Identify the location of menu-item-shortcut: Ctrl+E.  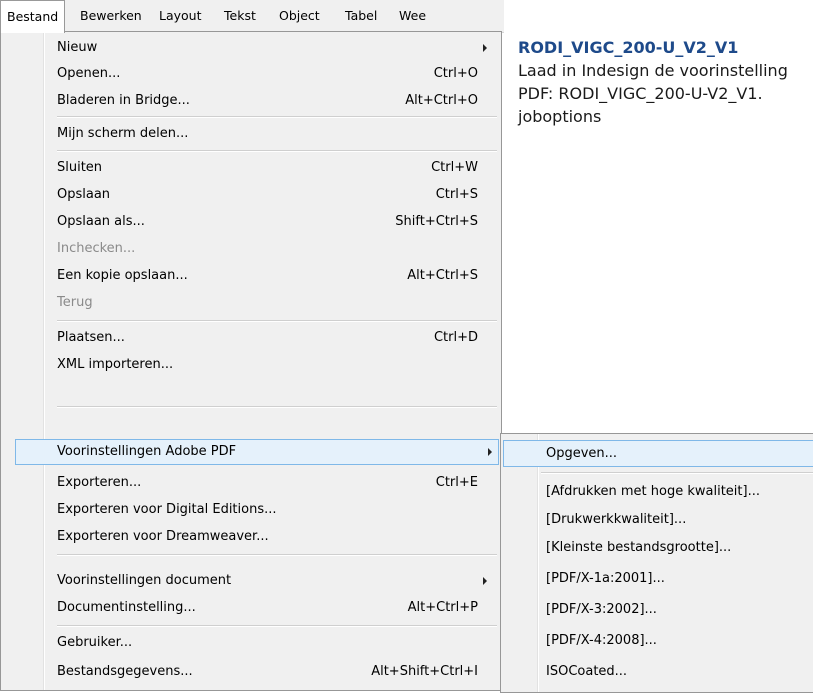
(456, 482).